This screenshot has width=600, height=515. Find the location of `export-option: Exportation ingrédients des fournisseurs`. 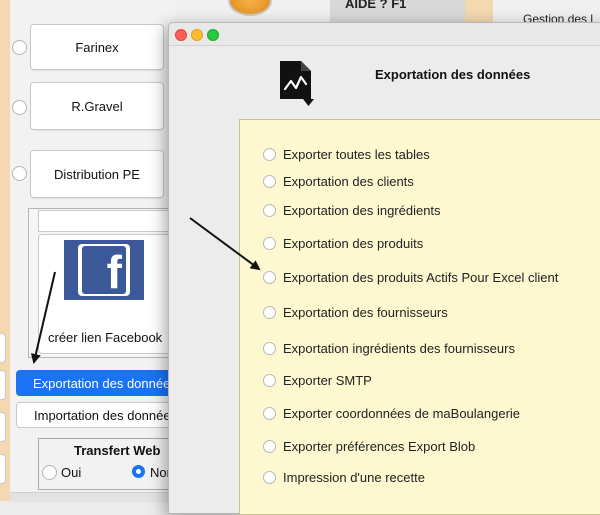

export-option: Exportation ingrédients des fournisseurs is located at coordinates (389, 348).